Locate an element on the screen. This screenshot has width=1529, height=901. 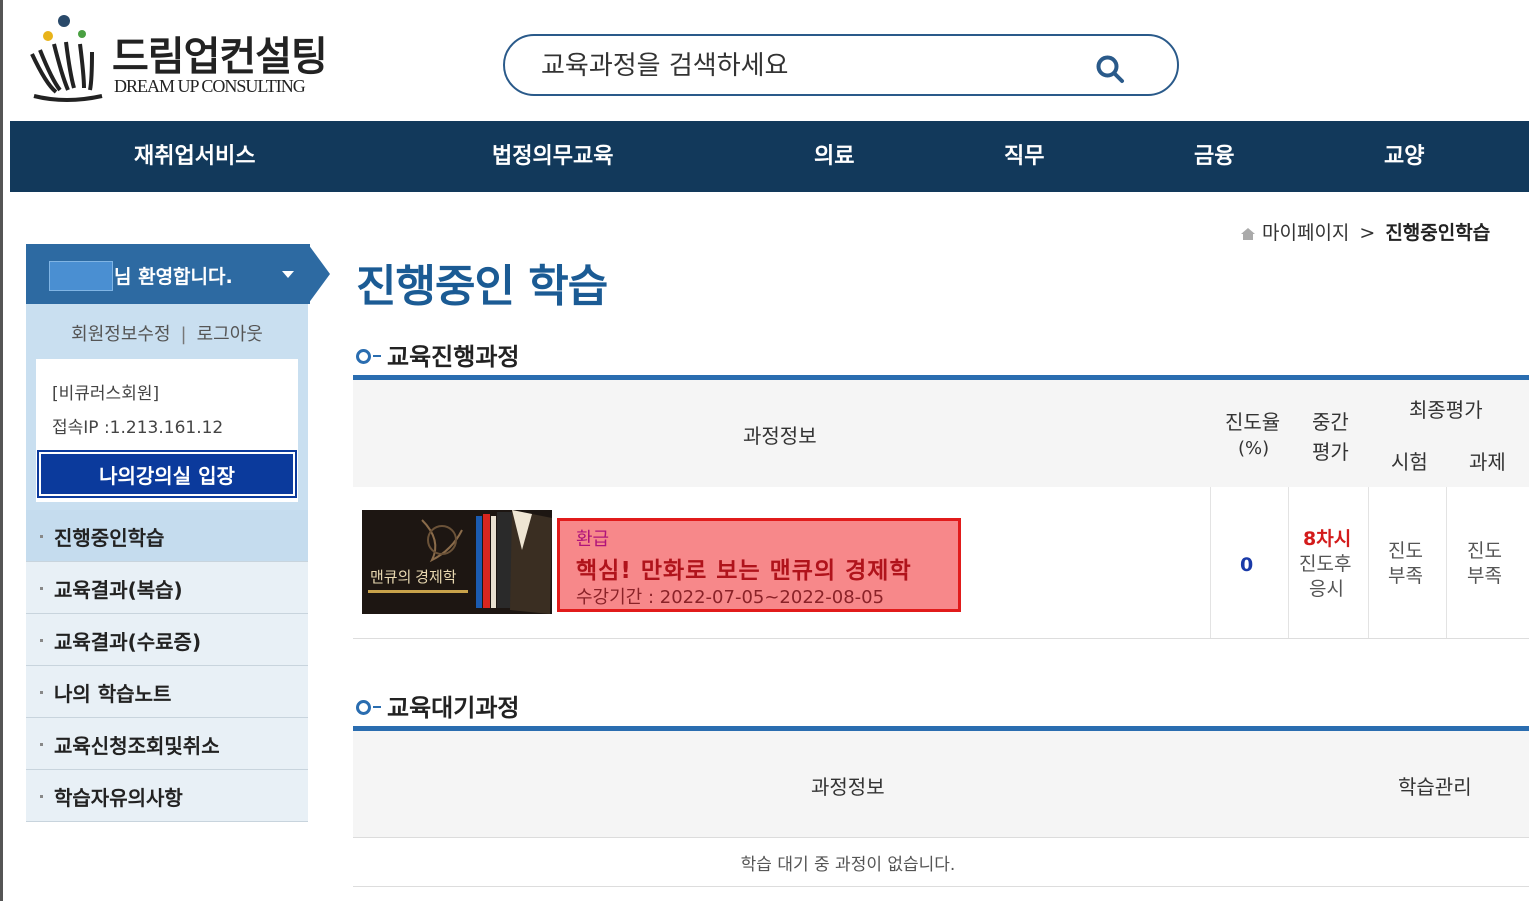
side-menu-item-notice: 학습자유의사항 is located at coordinates (167, 796).